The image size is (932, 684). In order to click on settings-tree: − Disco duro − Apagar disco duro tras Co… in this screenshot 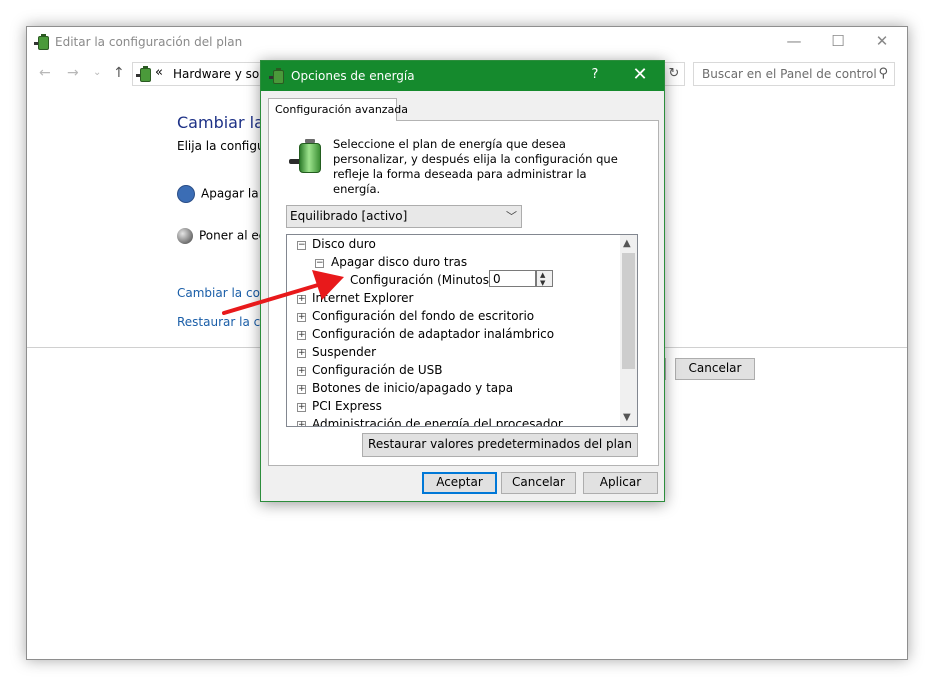, I will do `click(462, 330)`.